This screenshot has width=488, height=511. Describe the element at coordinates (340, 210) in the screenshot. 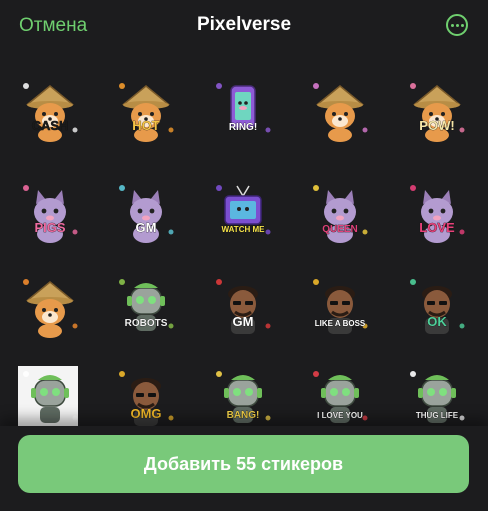

I see `sticker-queen-cat: QUEEN` at that location.